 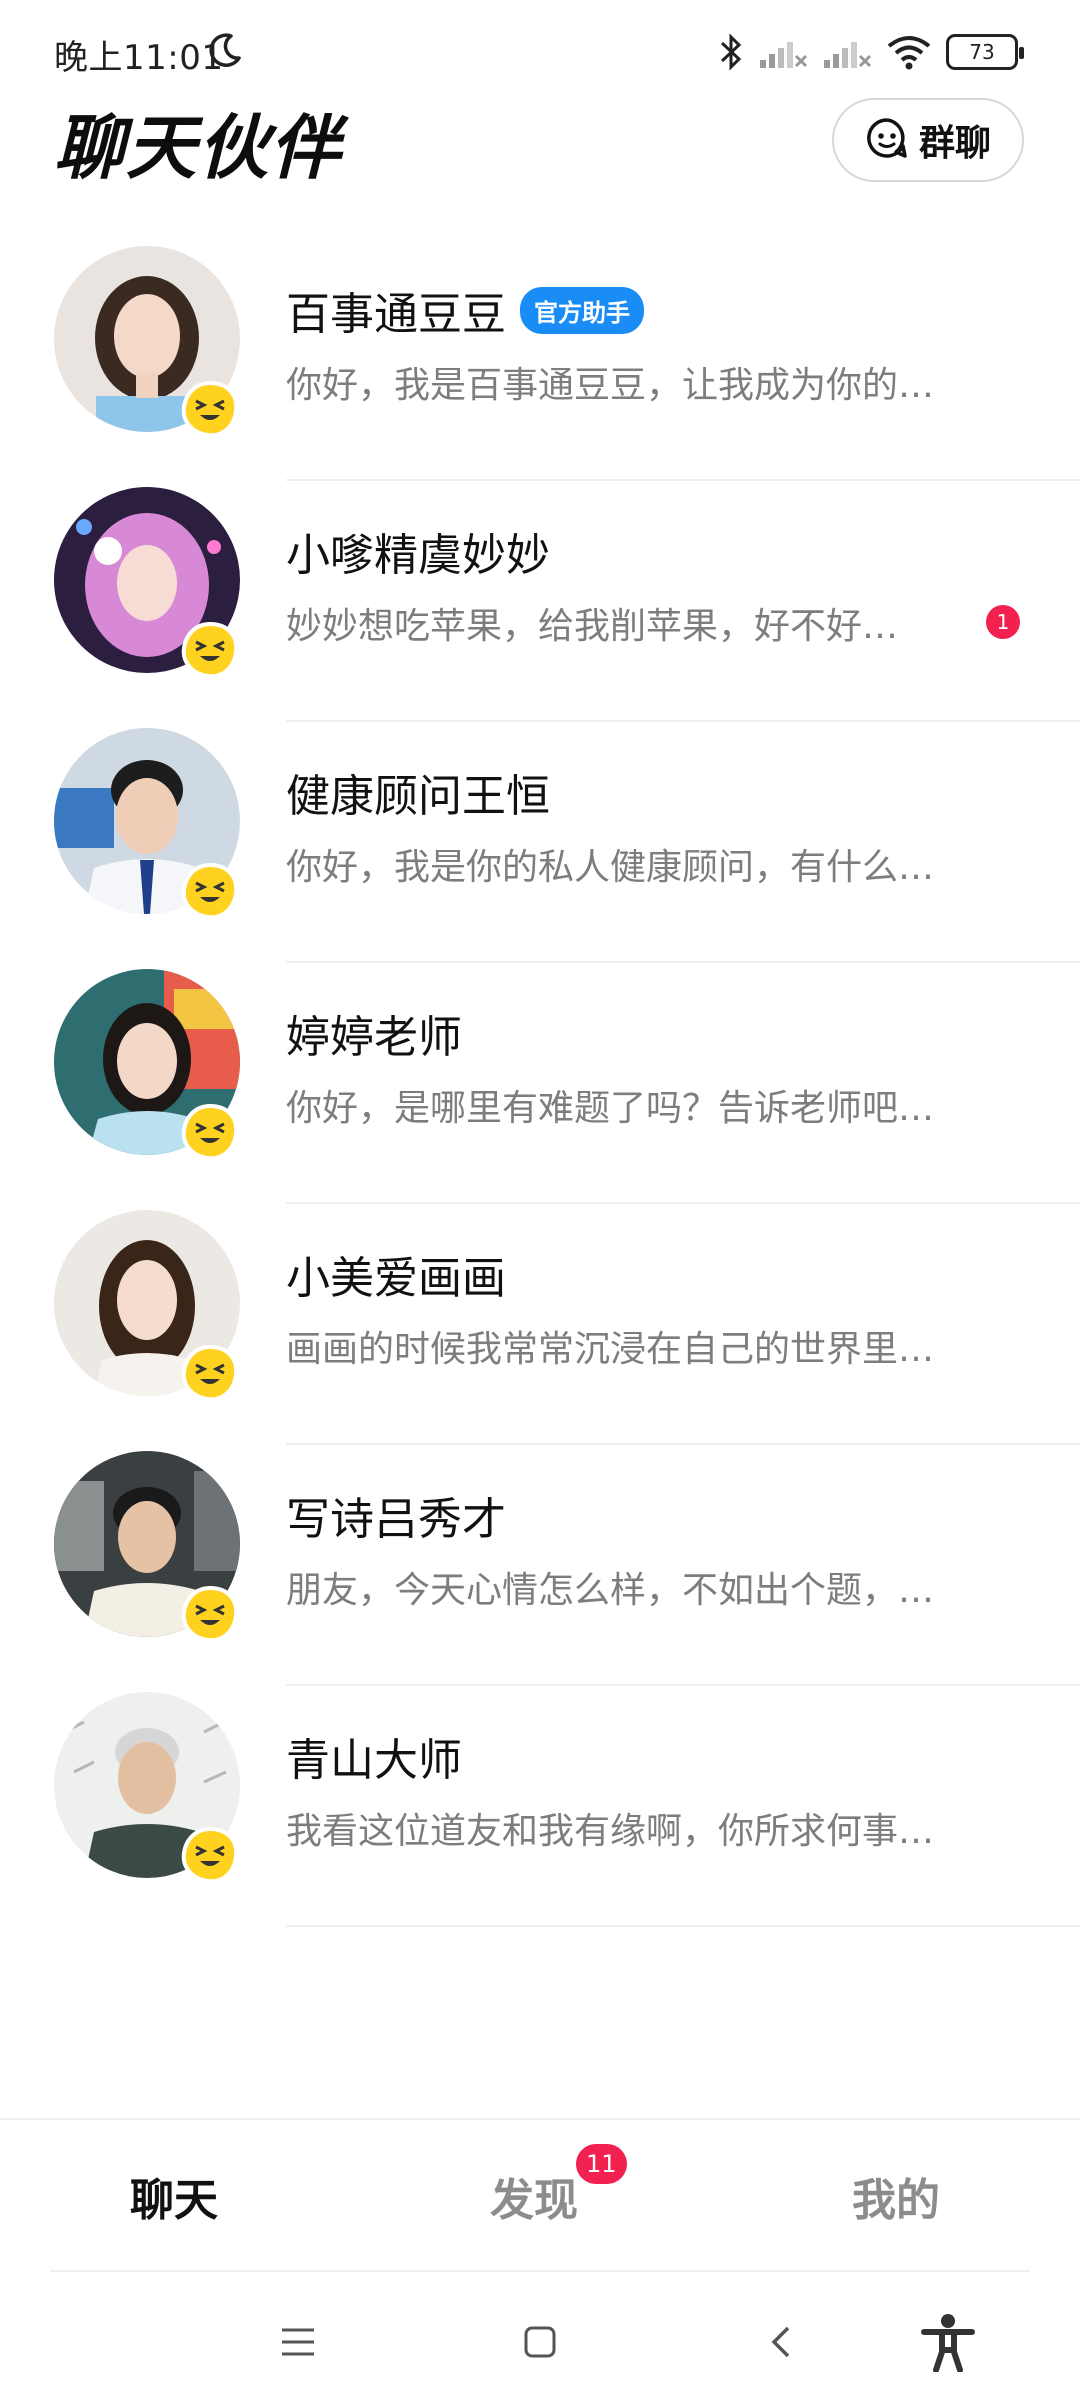 I want to click on page-title: 聊天伙伴, so click(x=198, y=148).